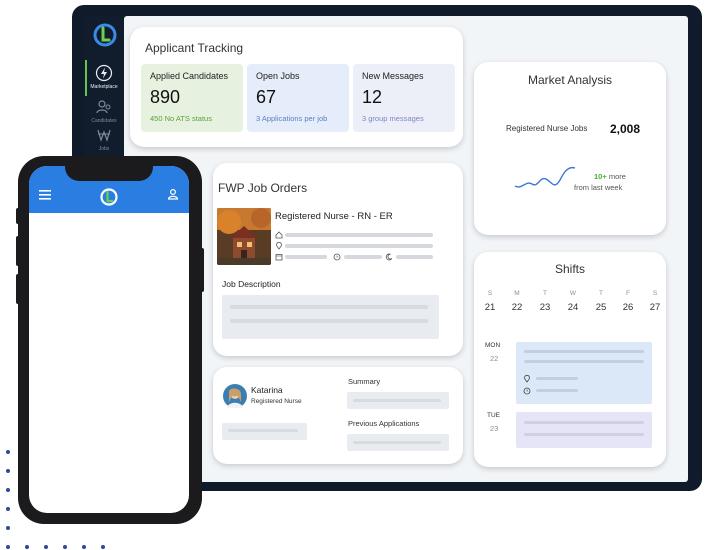 This screenshot has width=708, height=550. I want to click on summary-box, so click(398, 400).